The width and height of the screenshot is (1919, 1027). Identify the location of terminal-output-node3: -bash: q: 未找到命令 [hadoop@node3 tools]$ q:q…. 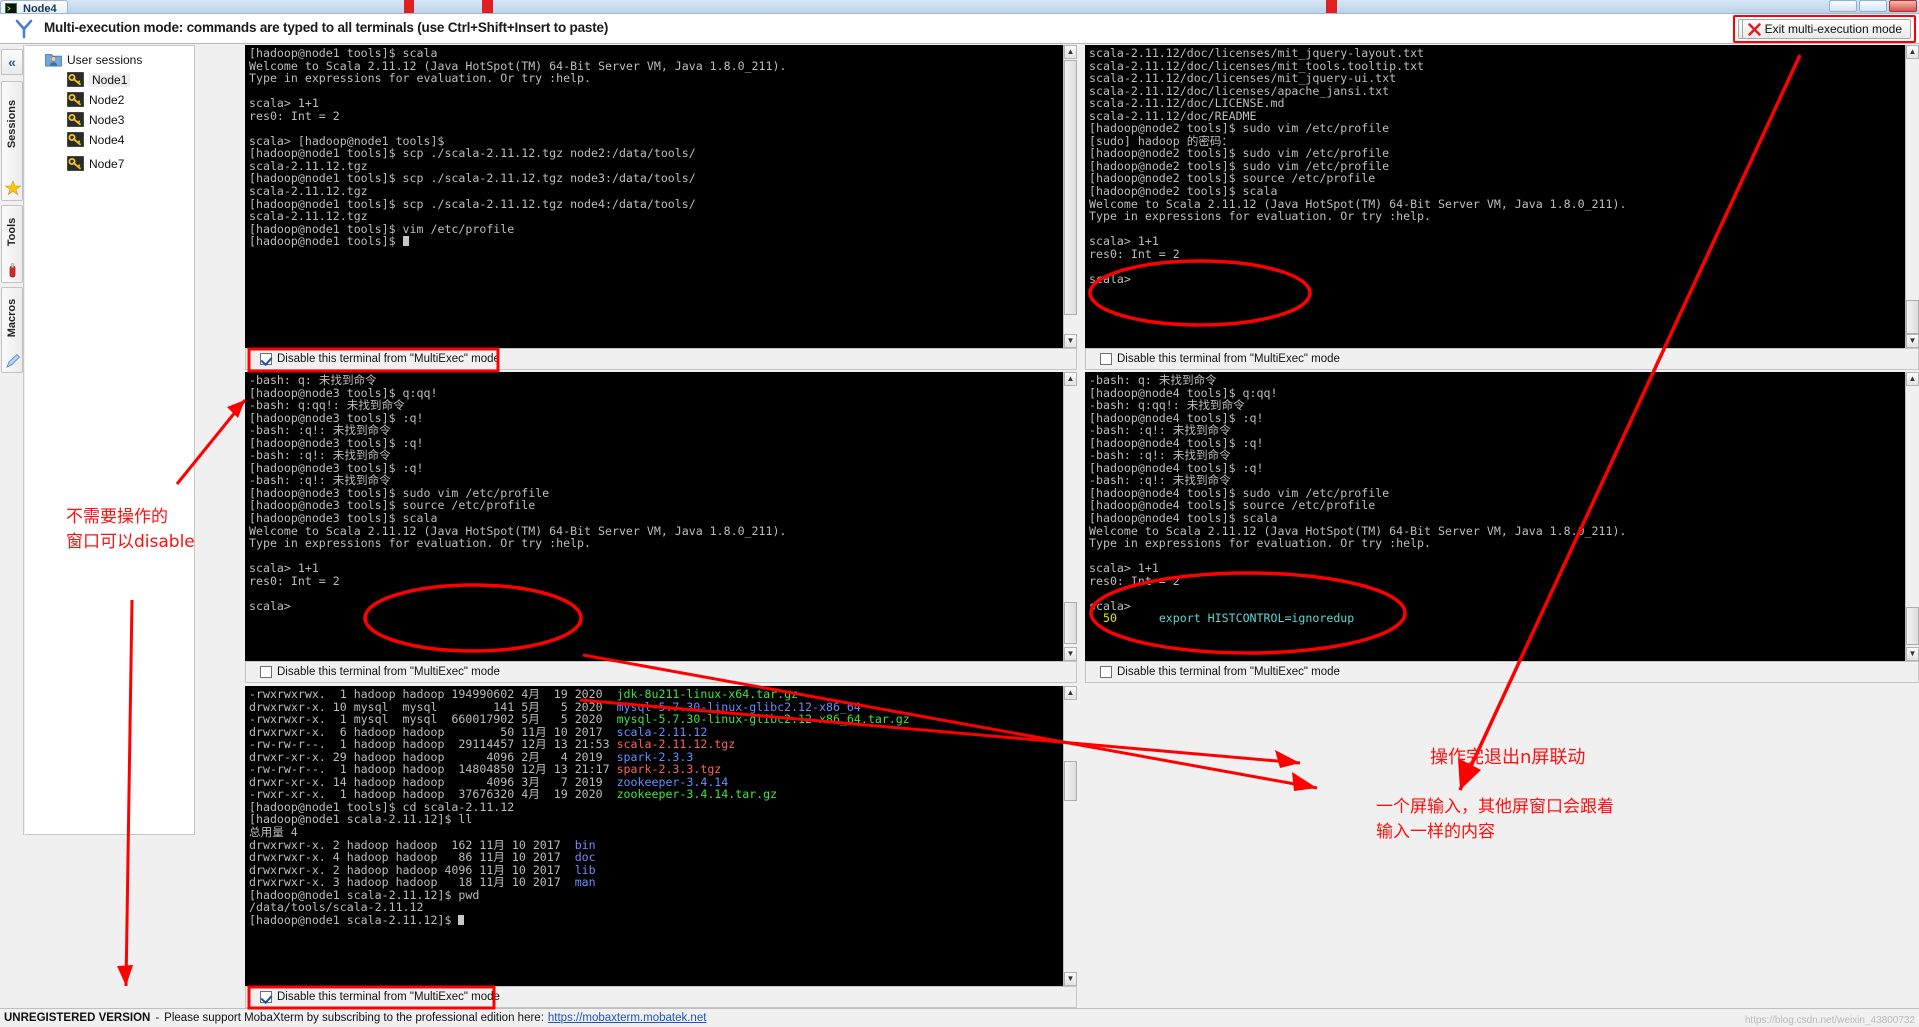
(654, 516).